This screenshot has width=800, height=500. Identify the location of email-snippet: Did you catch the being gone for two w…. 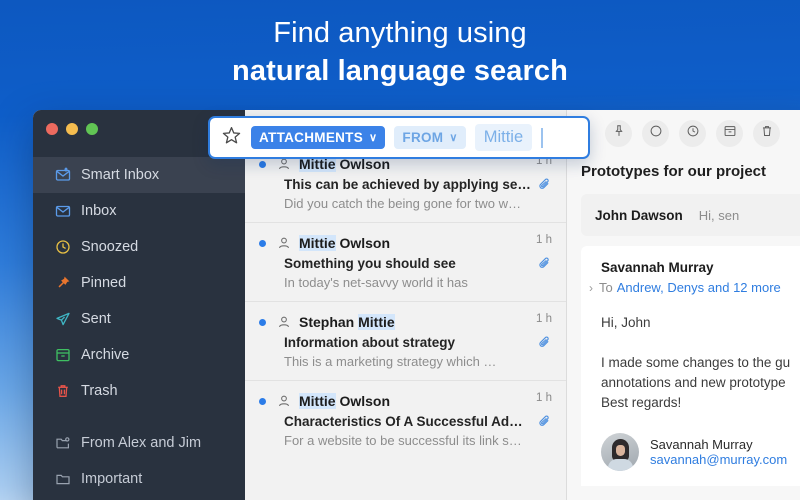
(403, 203).